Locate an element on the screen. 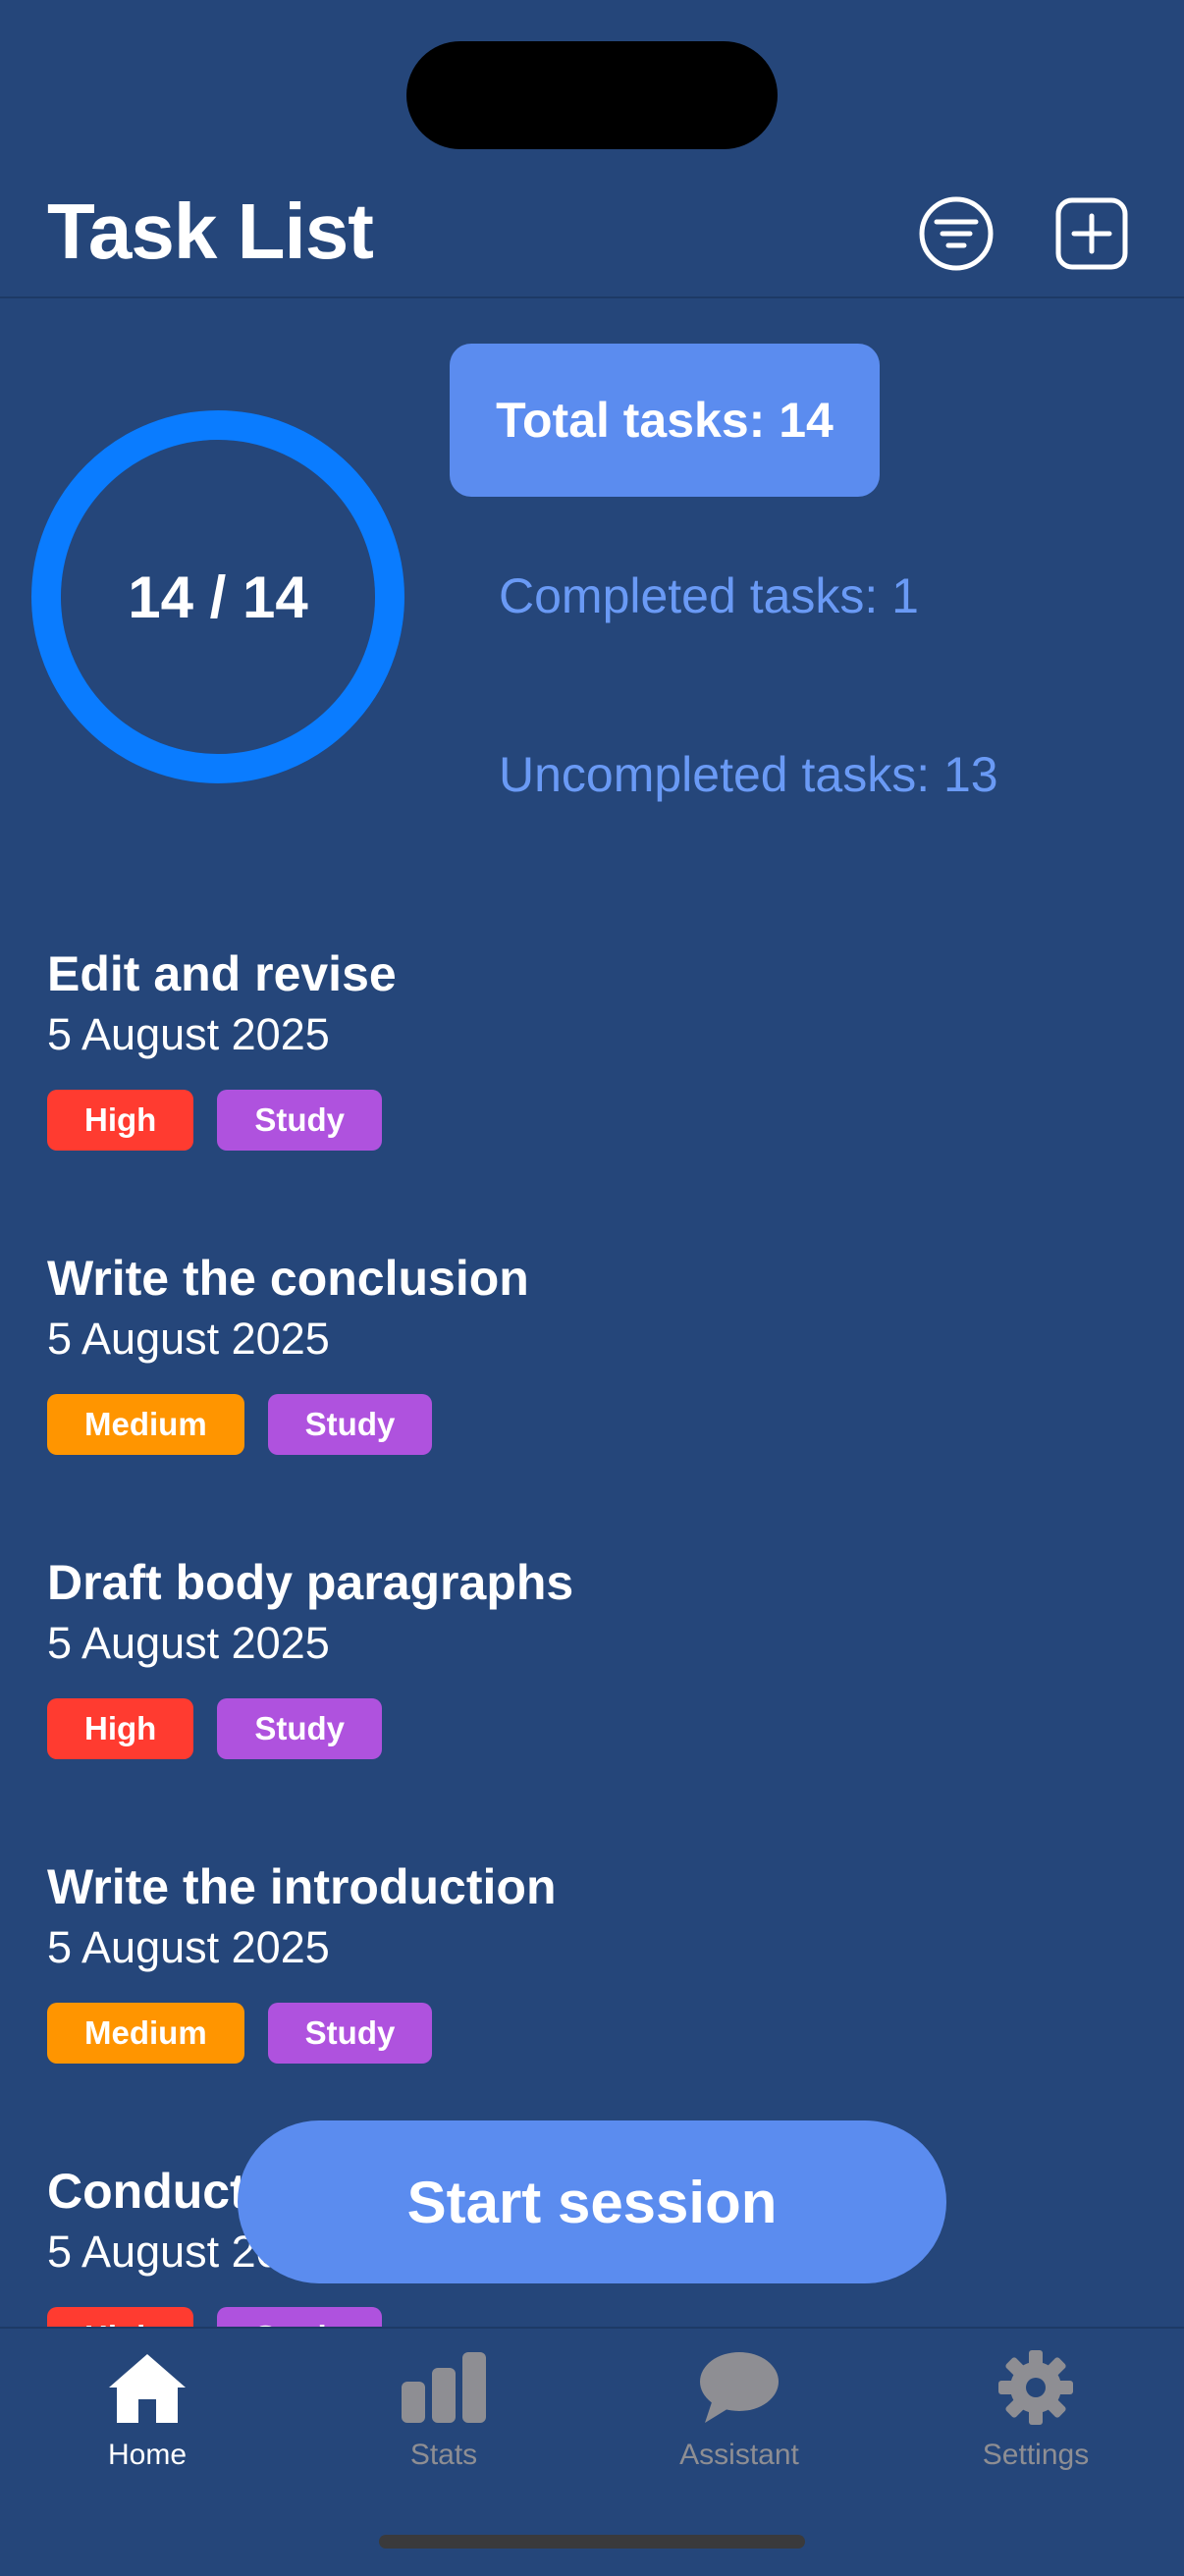  progress-ring-label: 14 / 14 is located at coordinates (218, 597).